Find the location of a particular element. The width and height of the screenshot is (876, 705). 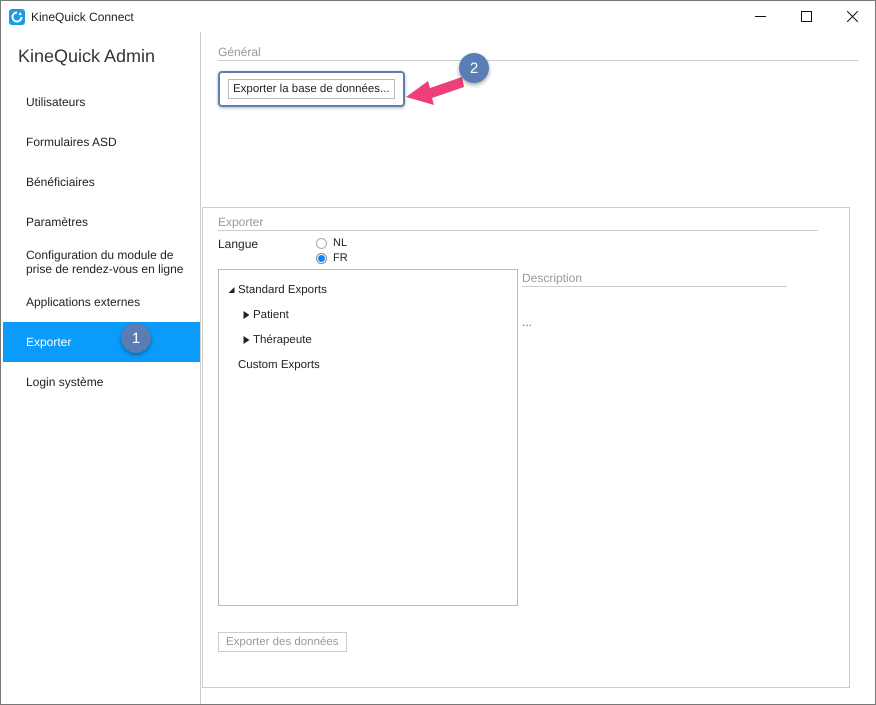

window-title: KineQuick Connect is located at coordinates (83, 17).